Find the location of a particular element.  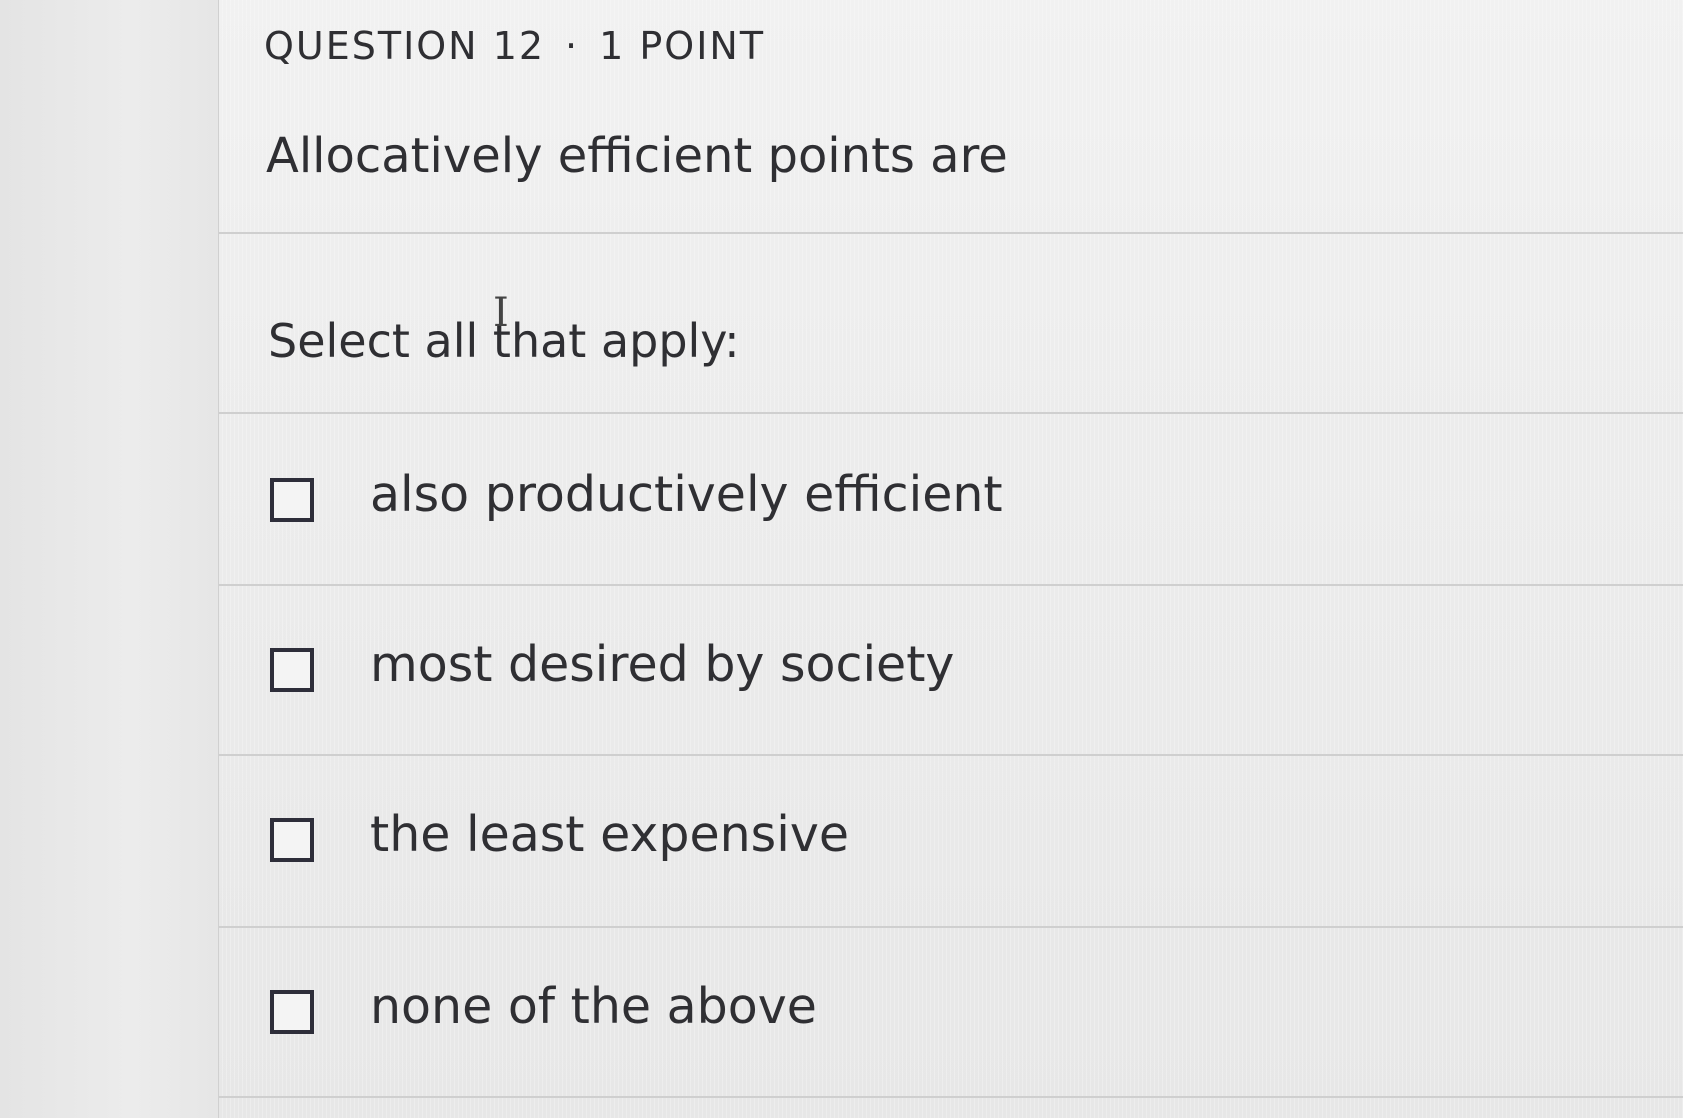

option-row: the least expensive is located at coordinates (951, 838).